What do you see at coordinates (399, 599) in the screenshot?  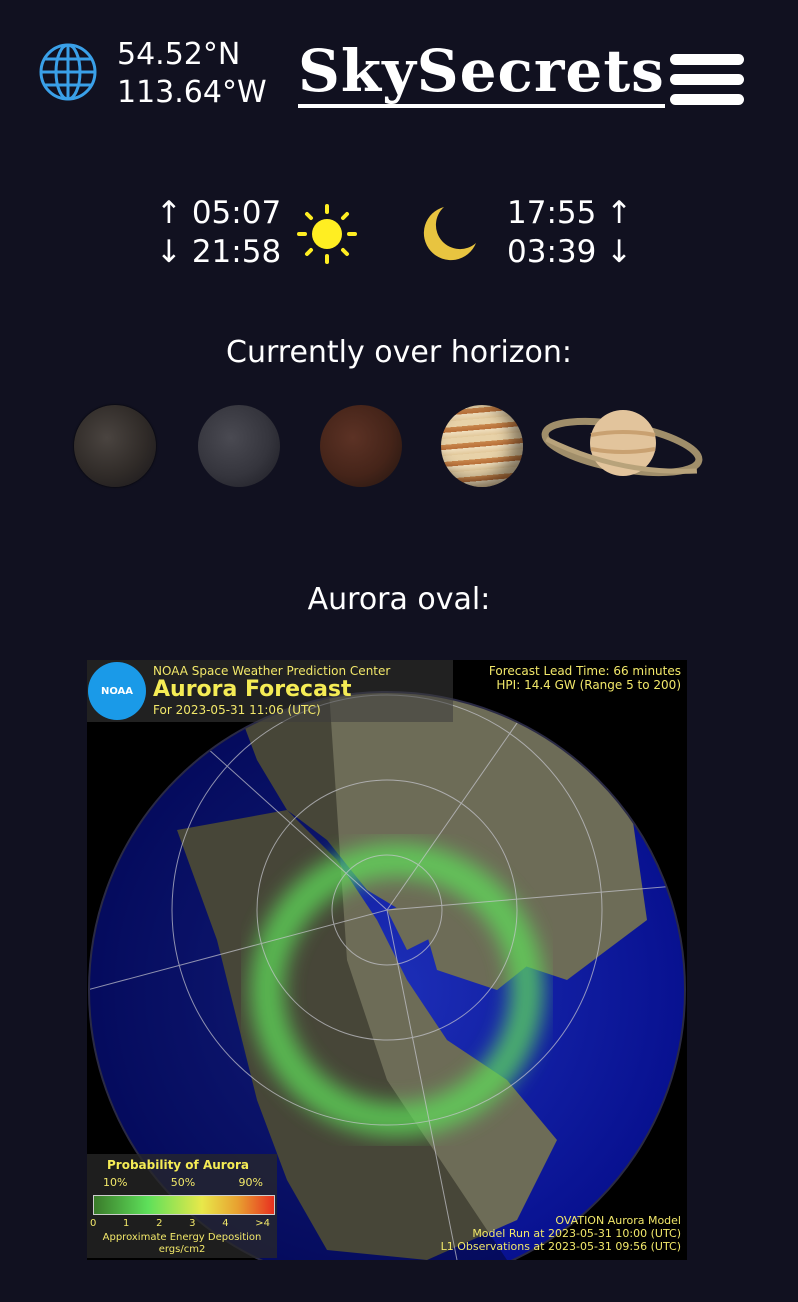 I see `aurora-heading: Aurora oval:` at bounding box center [399, 599].